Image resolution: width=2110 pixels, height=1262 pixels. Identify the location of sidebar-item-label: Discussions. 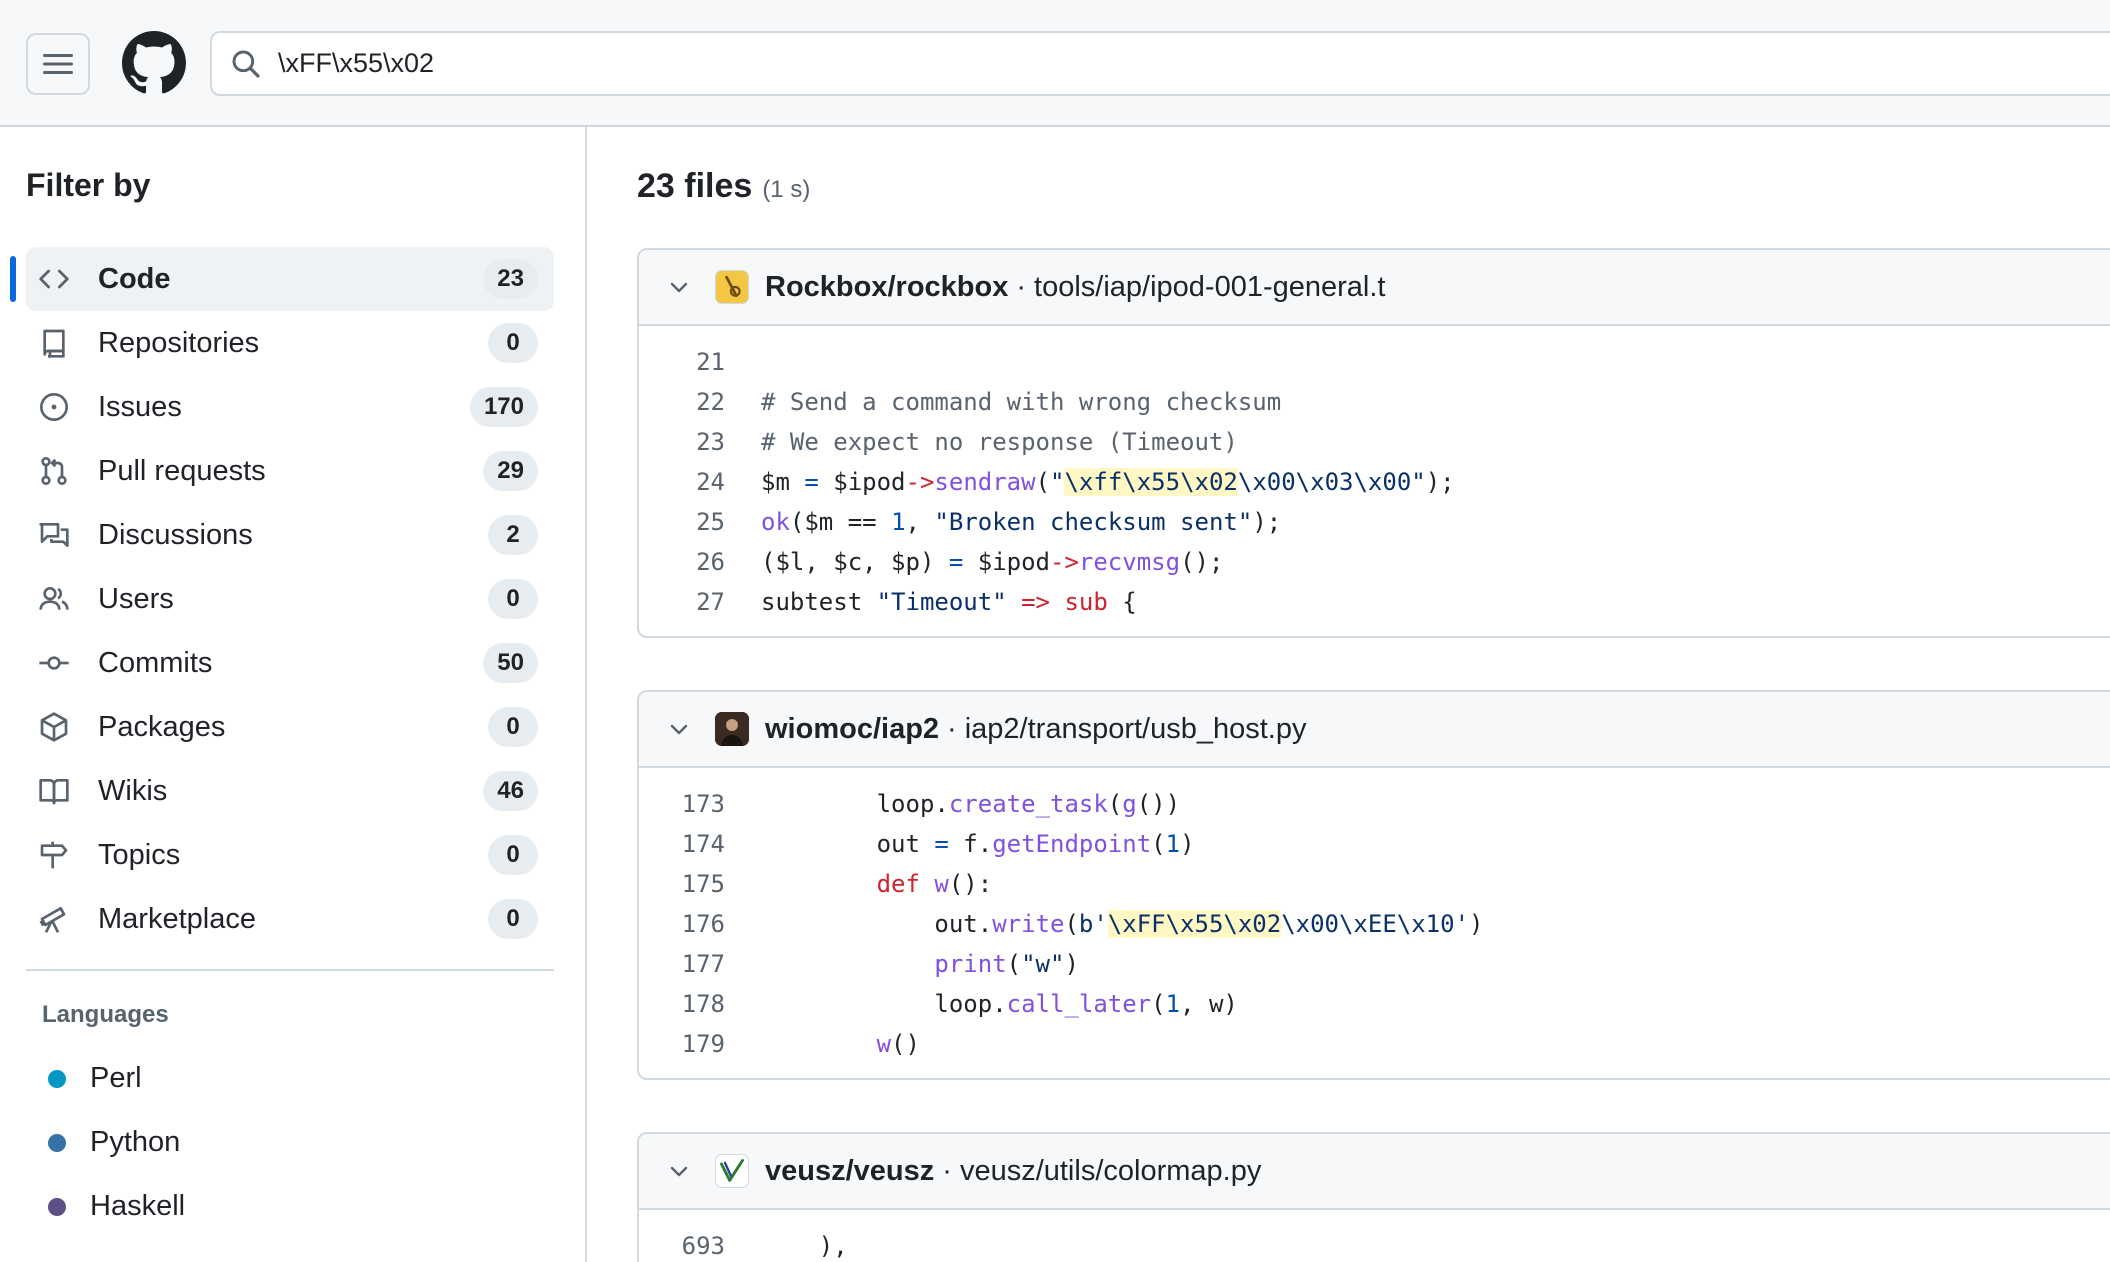
(175, 534).